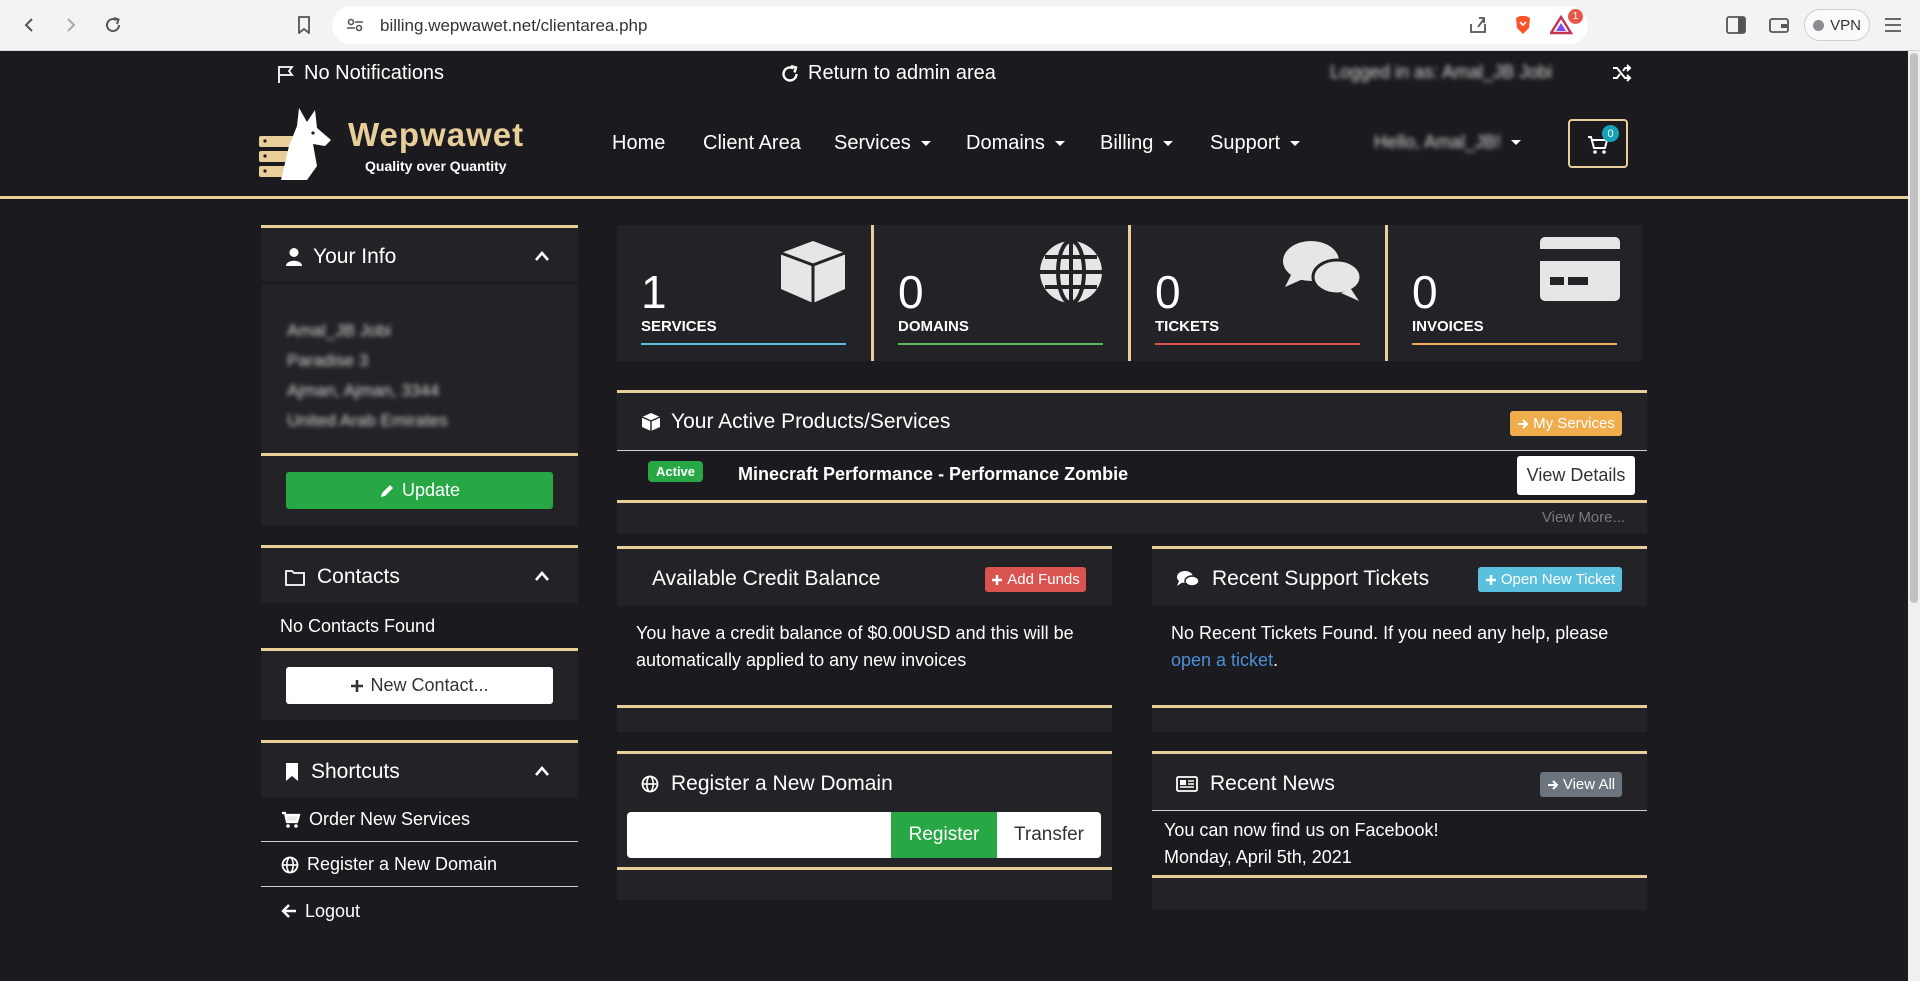  What do you see at coordinates (1736, 25) in the screenshot?
I see `sidebar-toggle-icon` at bounding box center [1736, 25].